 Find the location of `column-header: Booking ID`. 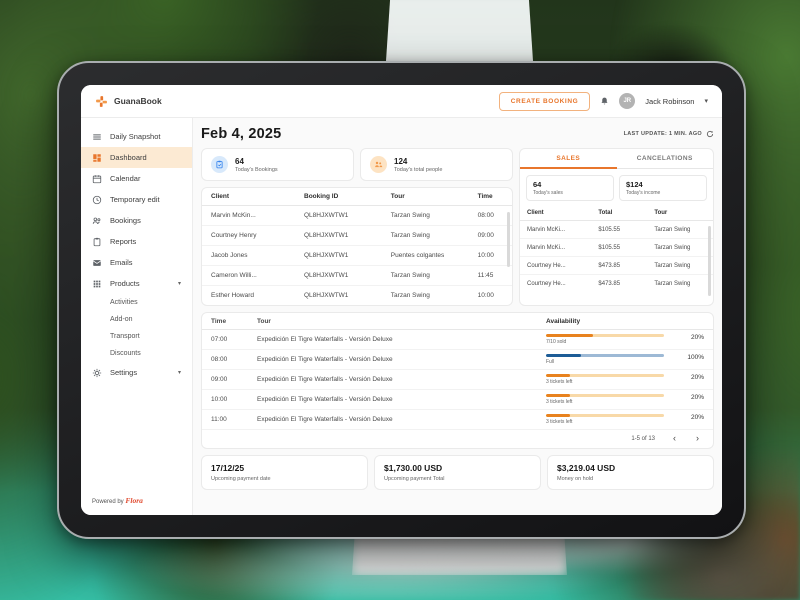

column-header: Booking ID is located at coordinates (338, 197).